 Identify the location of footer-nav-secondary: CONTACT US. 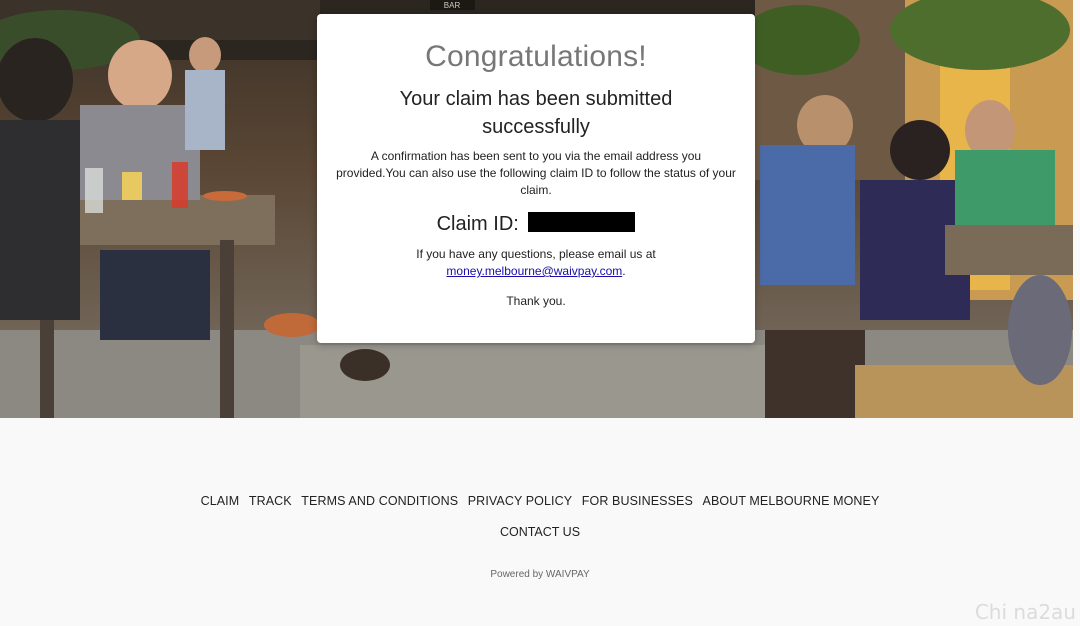
(540, 532).